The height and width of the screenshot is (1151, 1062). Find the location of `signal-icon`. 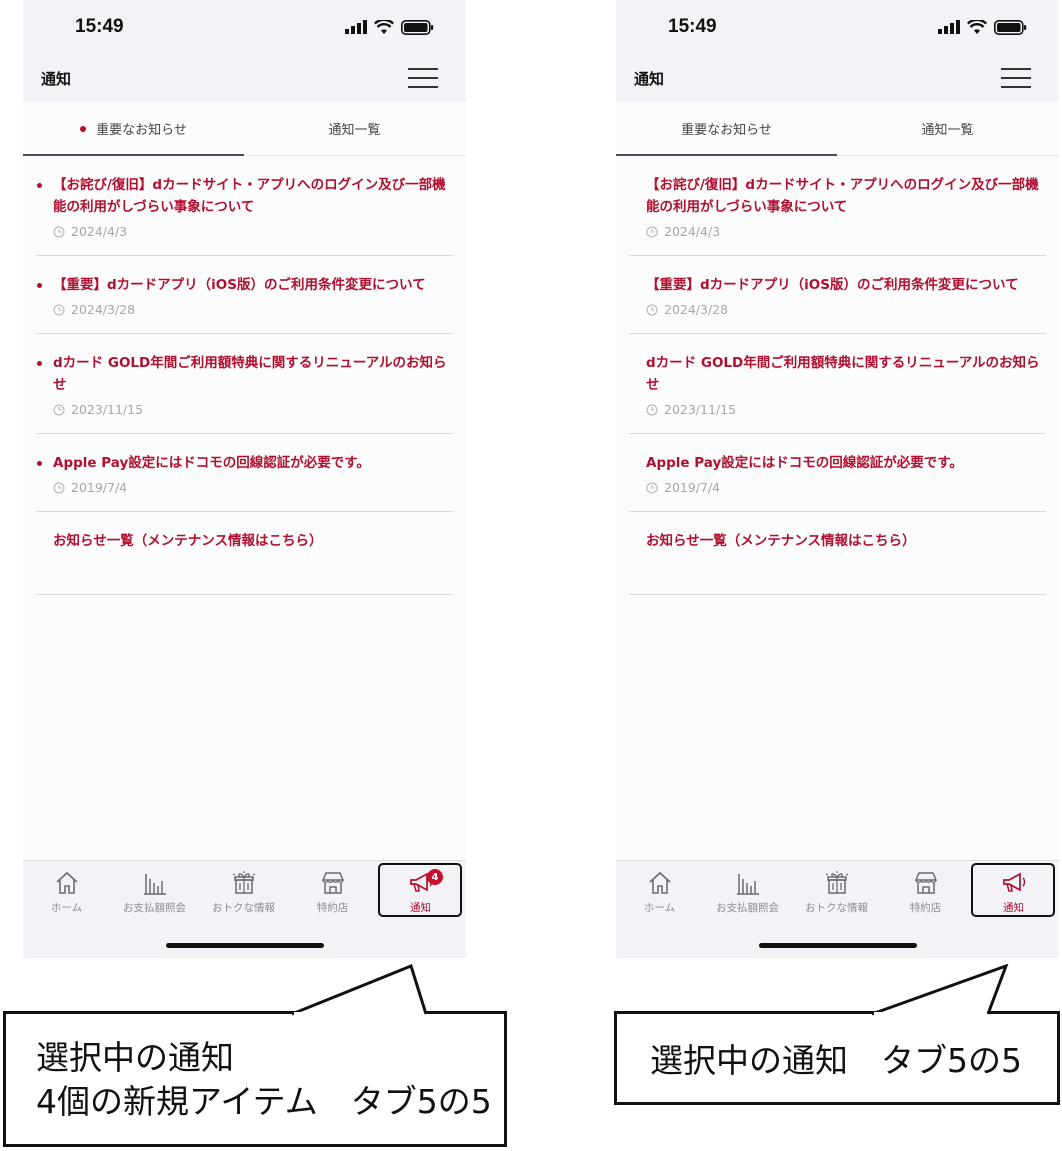

signal-icon is located at coordinates (356, 27).